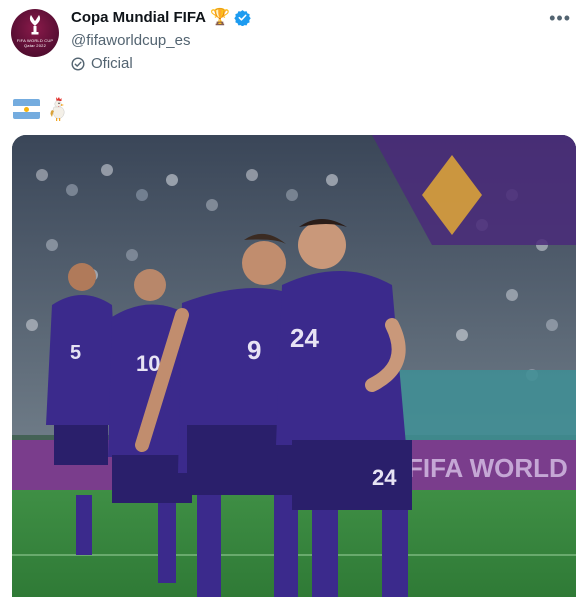 This screenshot has height=597, width=583. I want to click on verified-badge-icon, so click(242, 18).